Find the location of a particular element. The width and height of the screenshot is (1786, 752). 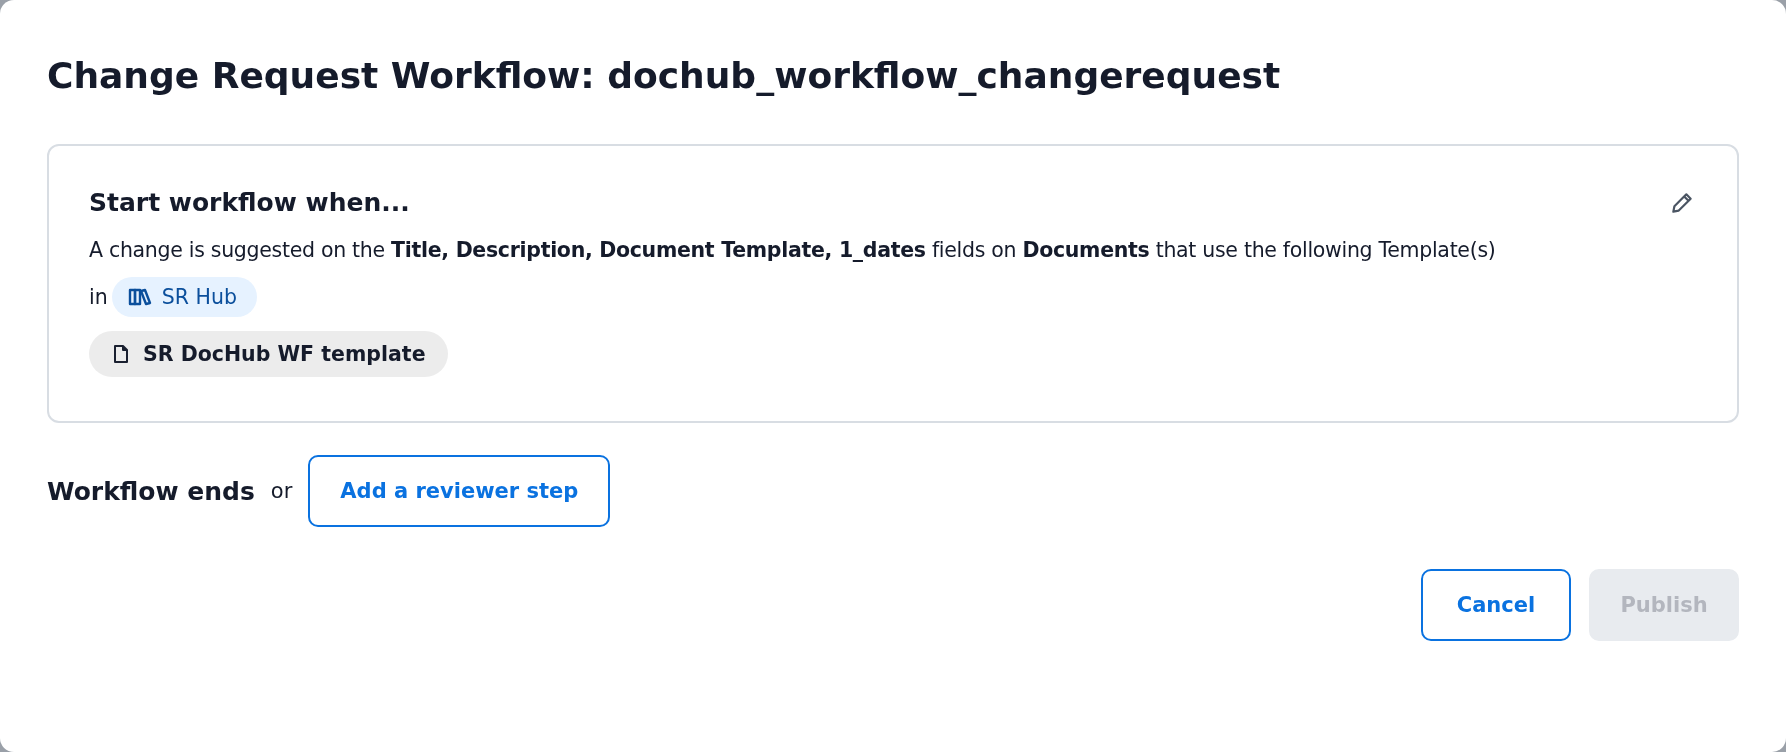

trigger-sentence: A change is suggested on the Title, Description, Document Template, 1_dates fields on Documents that use the following Template(s) is located at coordinates (793, 250).